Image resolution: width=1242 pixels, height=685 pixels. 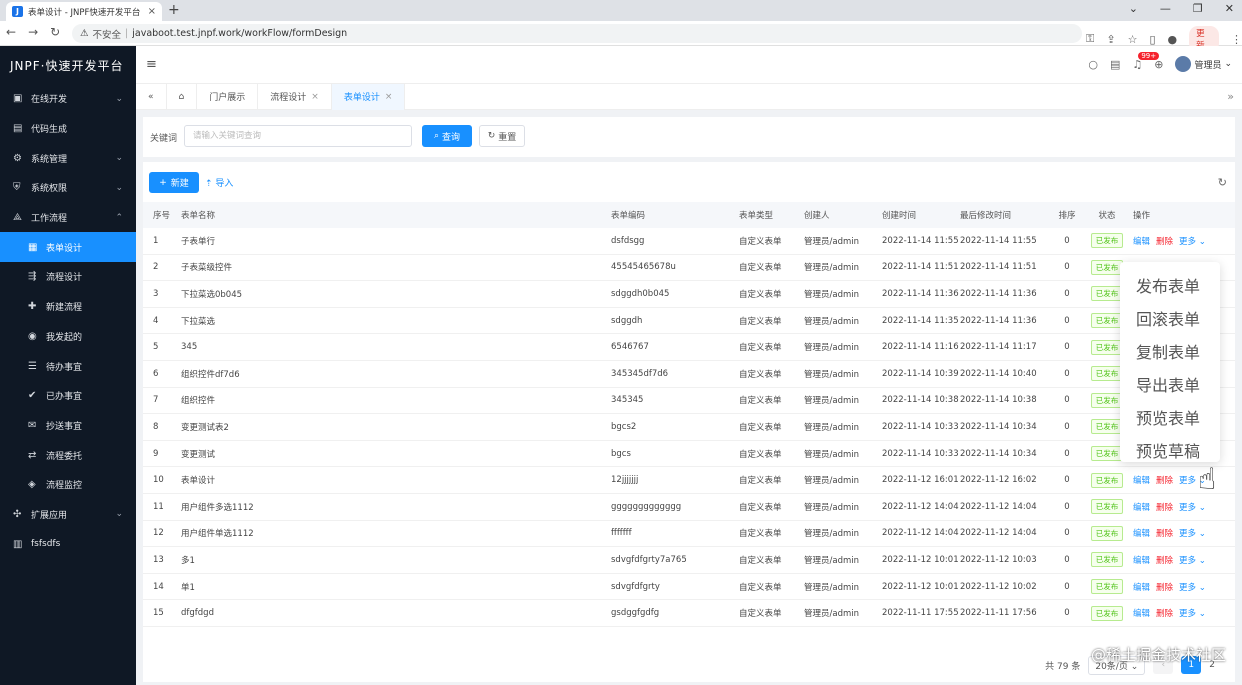 I want to click on restore-icon: ❐, so click(x=1198, y=8).